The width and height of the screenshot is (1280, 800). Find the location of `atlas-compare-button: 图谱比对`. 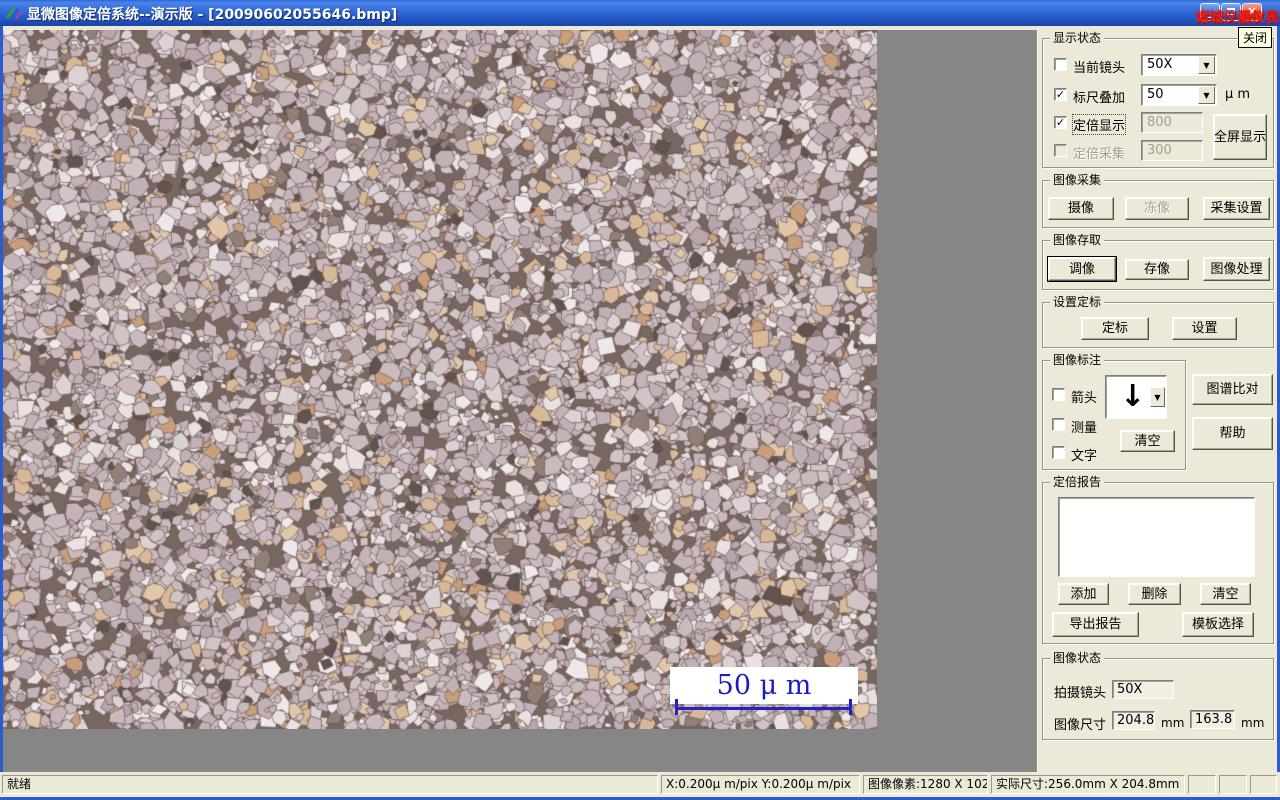

atlas-compare-button: 图谱比对 is located at coordinates (1232, 389).